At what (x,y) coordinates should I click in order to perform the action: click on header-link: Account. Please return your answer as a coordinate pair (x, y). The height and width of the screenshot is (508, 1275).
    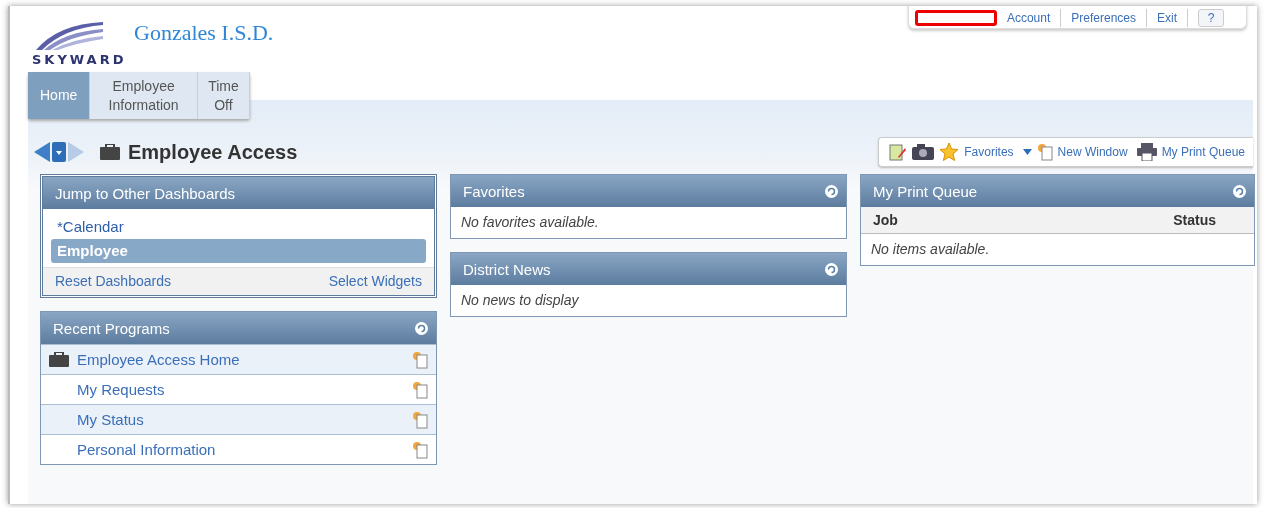
    Looking at the image, I should click on (1028, 15).